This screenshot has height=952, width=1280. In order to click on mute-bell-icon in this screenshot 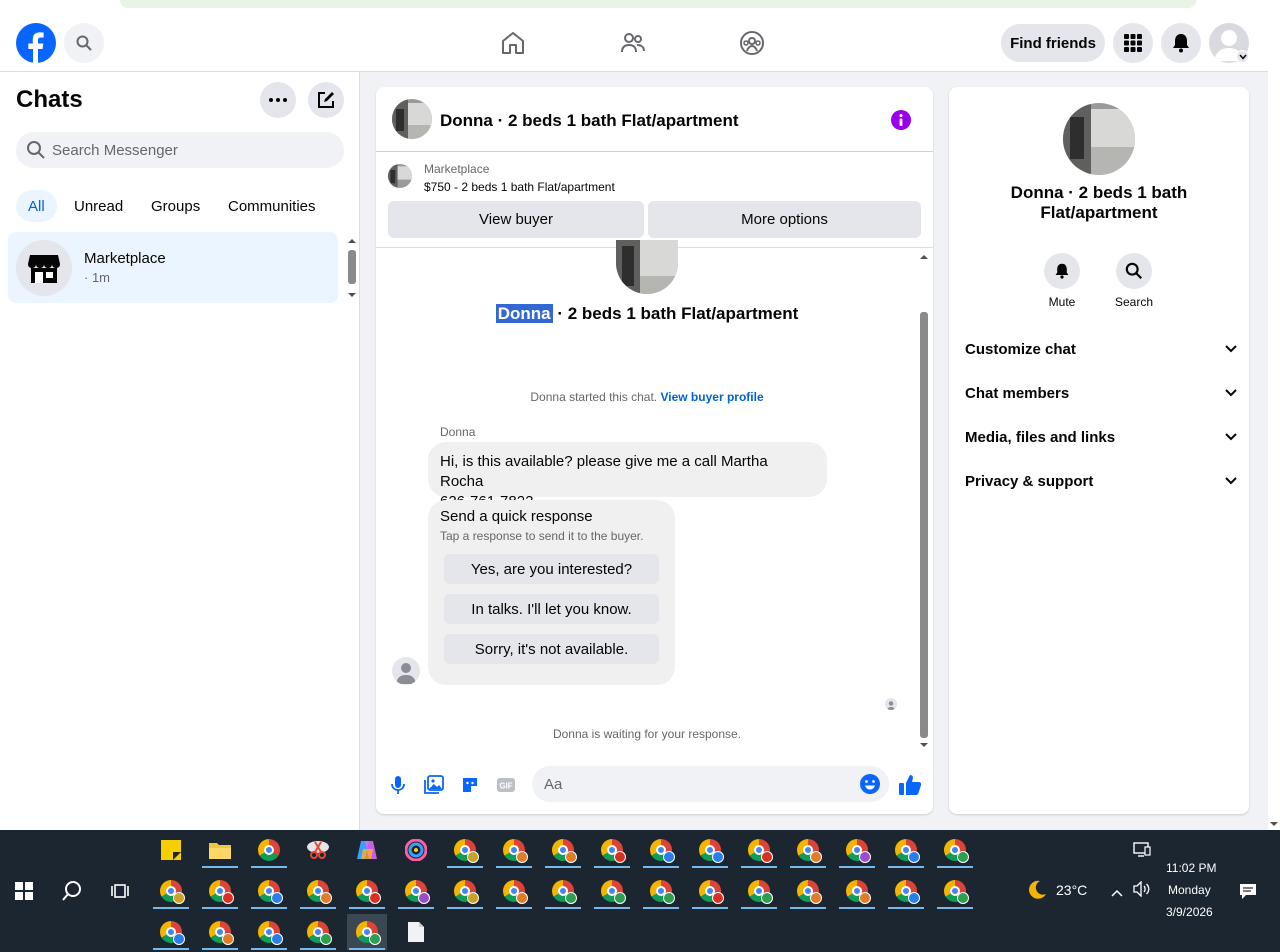, I will do `click(1062, 271)`.